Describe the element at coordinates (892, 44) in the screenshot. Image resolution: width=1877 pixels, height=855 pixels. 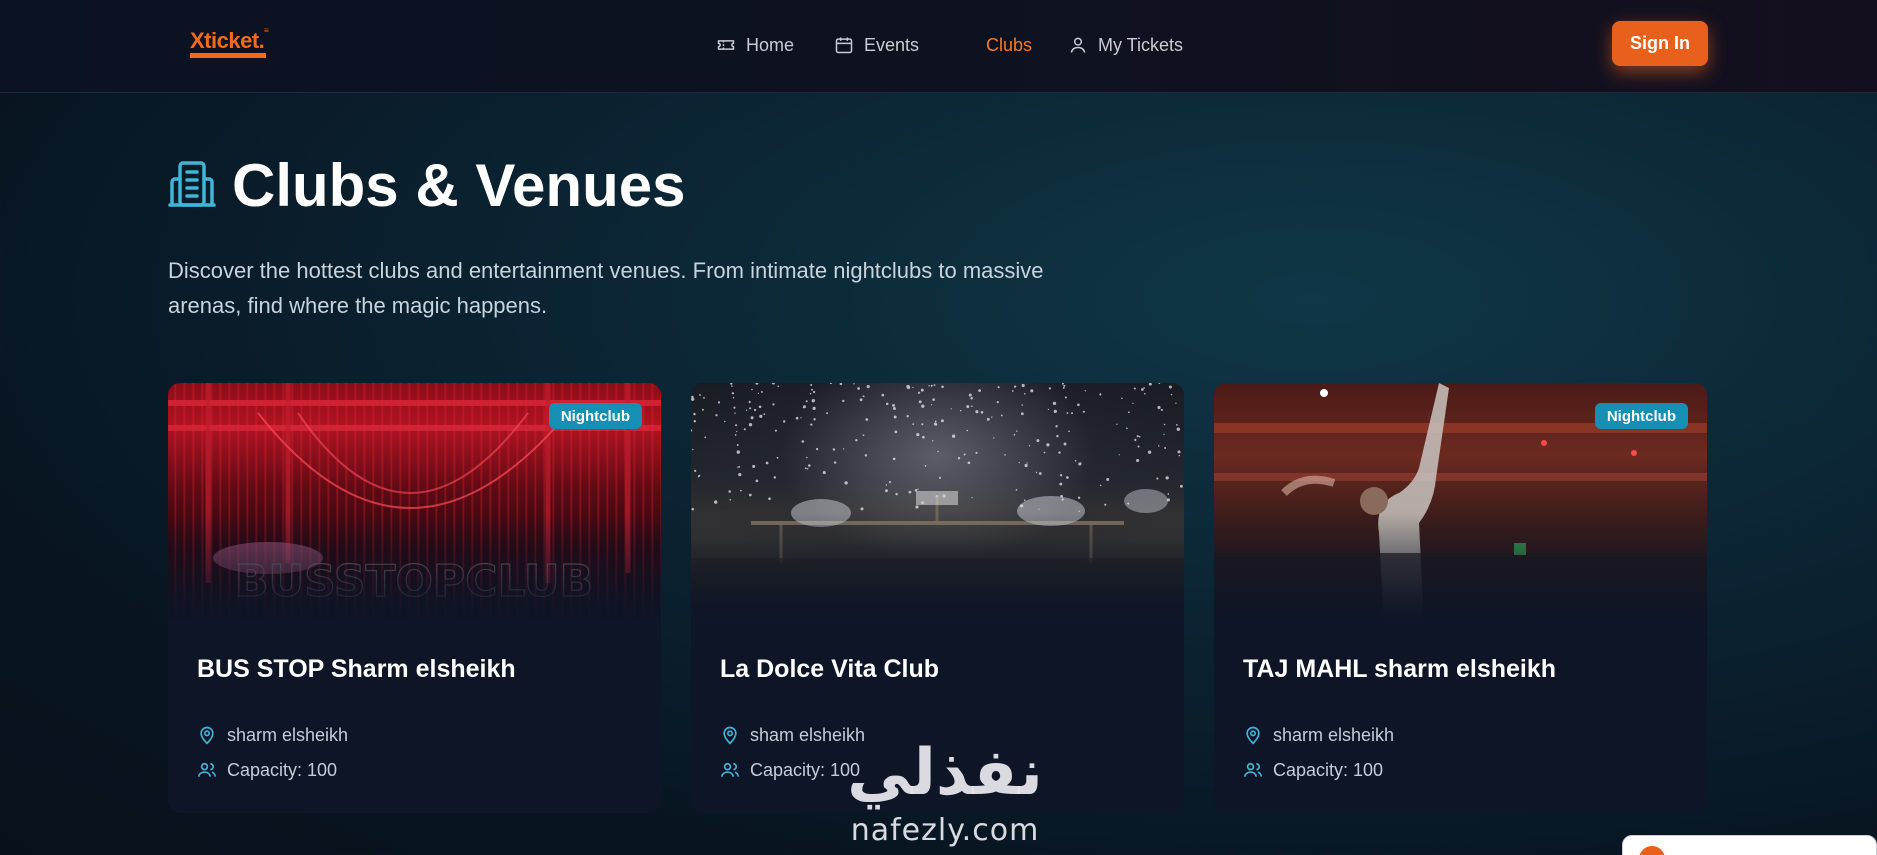
I see `nav-label-events: Events` at that location.